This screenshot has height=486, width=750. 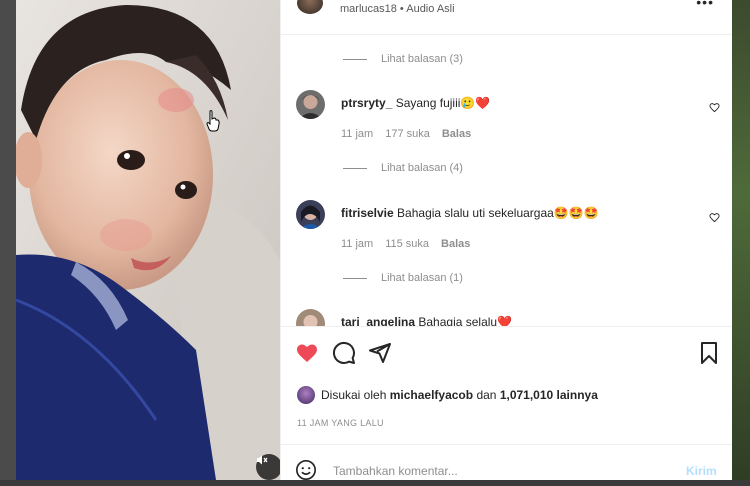 I want to click on view-replies-label: Lihat balasan (3), so click(x=422, y=59).